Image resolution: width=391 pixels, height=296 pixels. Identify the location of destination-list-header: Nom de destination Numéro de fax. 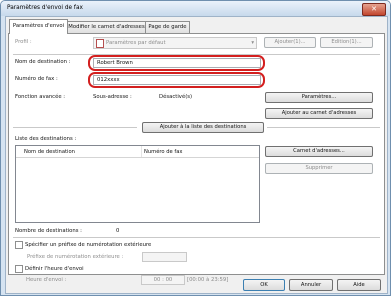
(137, 152).